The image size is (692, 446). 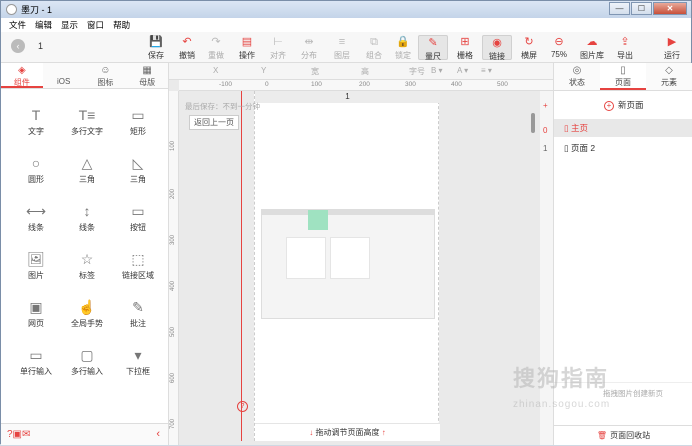 I want to click on toolbar-rotate-button: ↻ 横屏, so click(x=529, y=47).